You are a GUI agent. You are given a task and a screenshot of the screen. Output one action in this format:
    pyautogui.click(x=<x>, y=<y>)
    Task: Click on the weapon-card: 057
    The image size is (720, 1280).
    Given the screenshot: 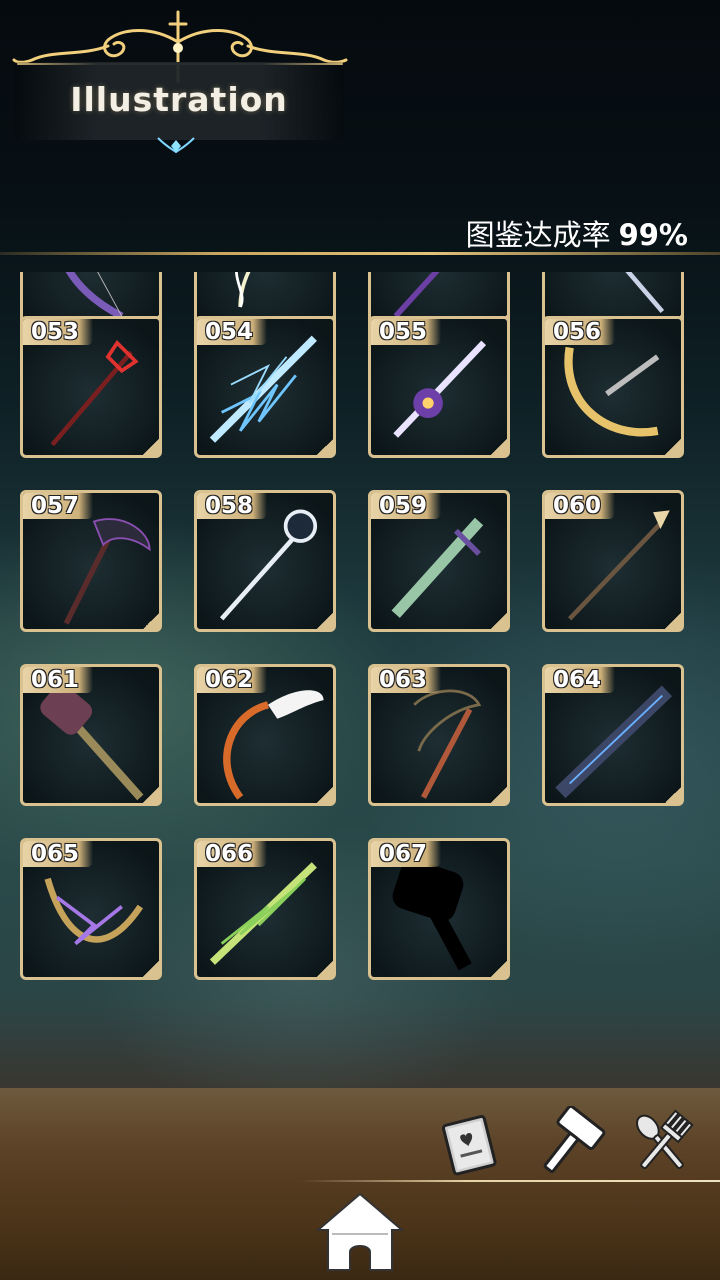 What is the action you would take?
    pyautogui.click(x=91, y=561)
    